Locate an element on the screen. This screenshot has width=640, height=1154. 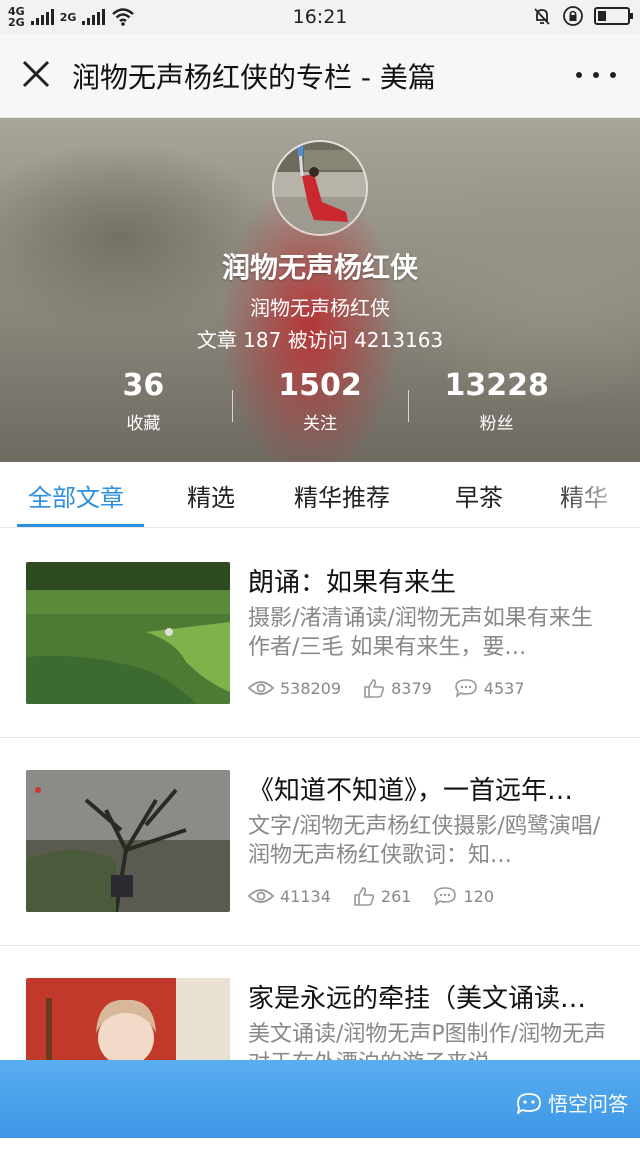
article-stats: 538209 8379 4537 is located at coordinates (397, 688).